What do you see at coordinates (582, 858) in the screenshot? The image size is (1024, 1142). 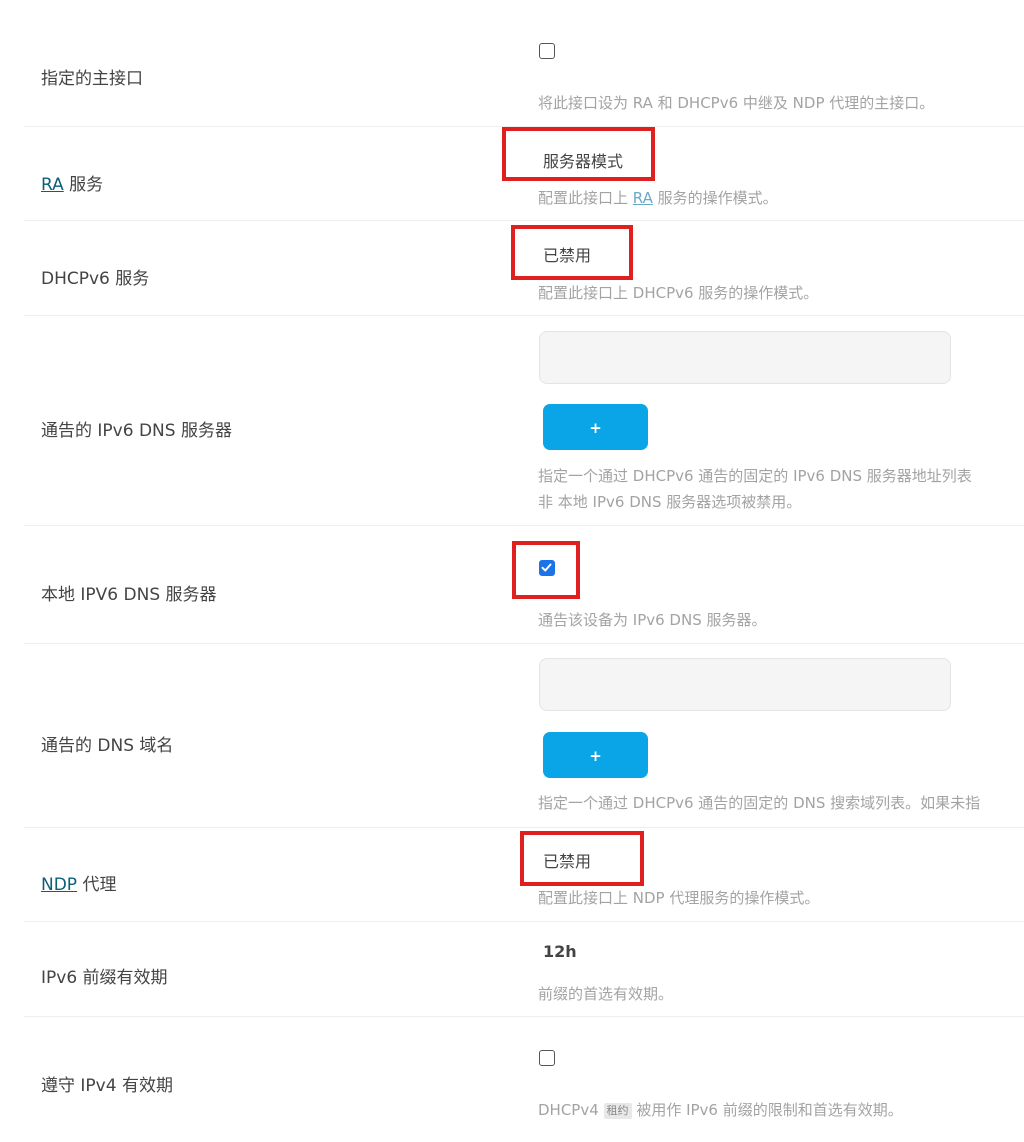 I see `highlight-box-ndp` at bounding box center [582, 858].